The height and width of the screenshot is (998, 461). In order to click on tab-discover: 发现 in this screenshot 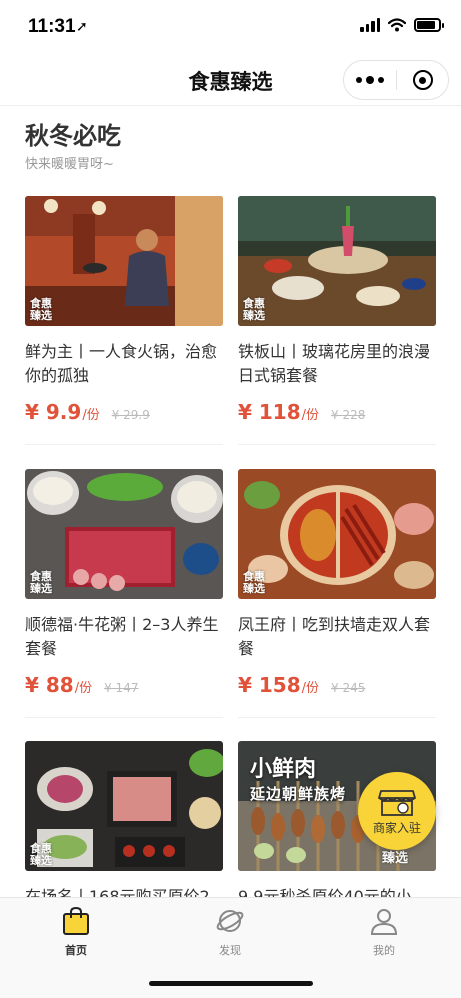, I will do `click(230, 932)`.